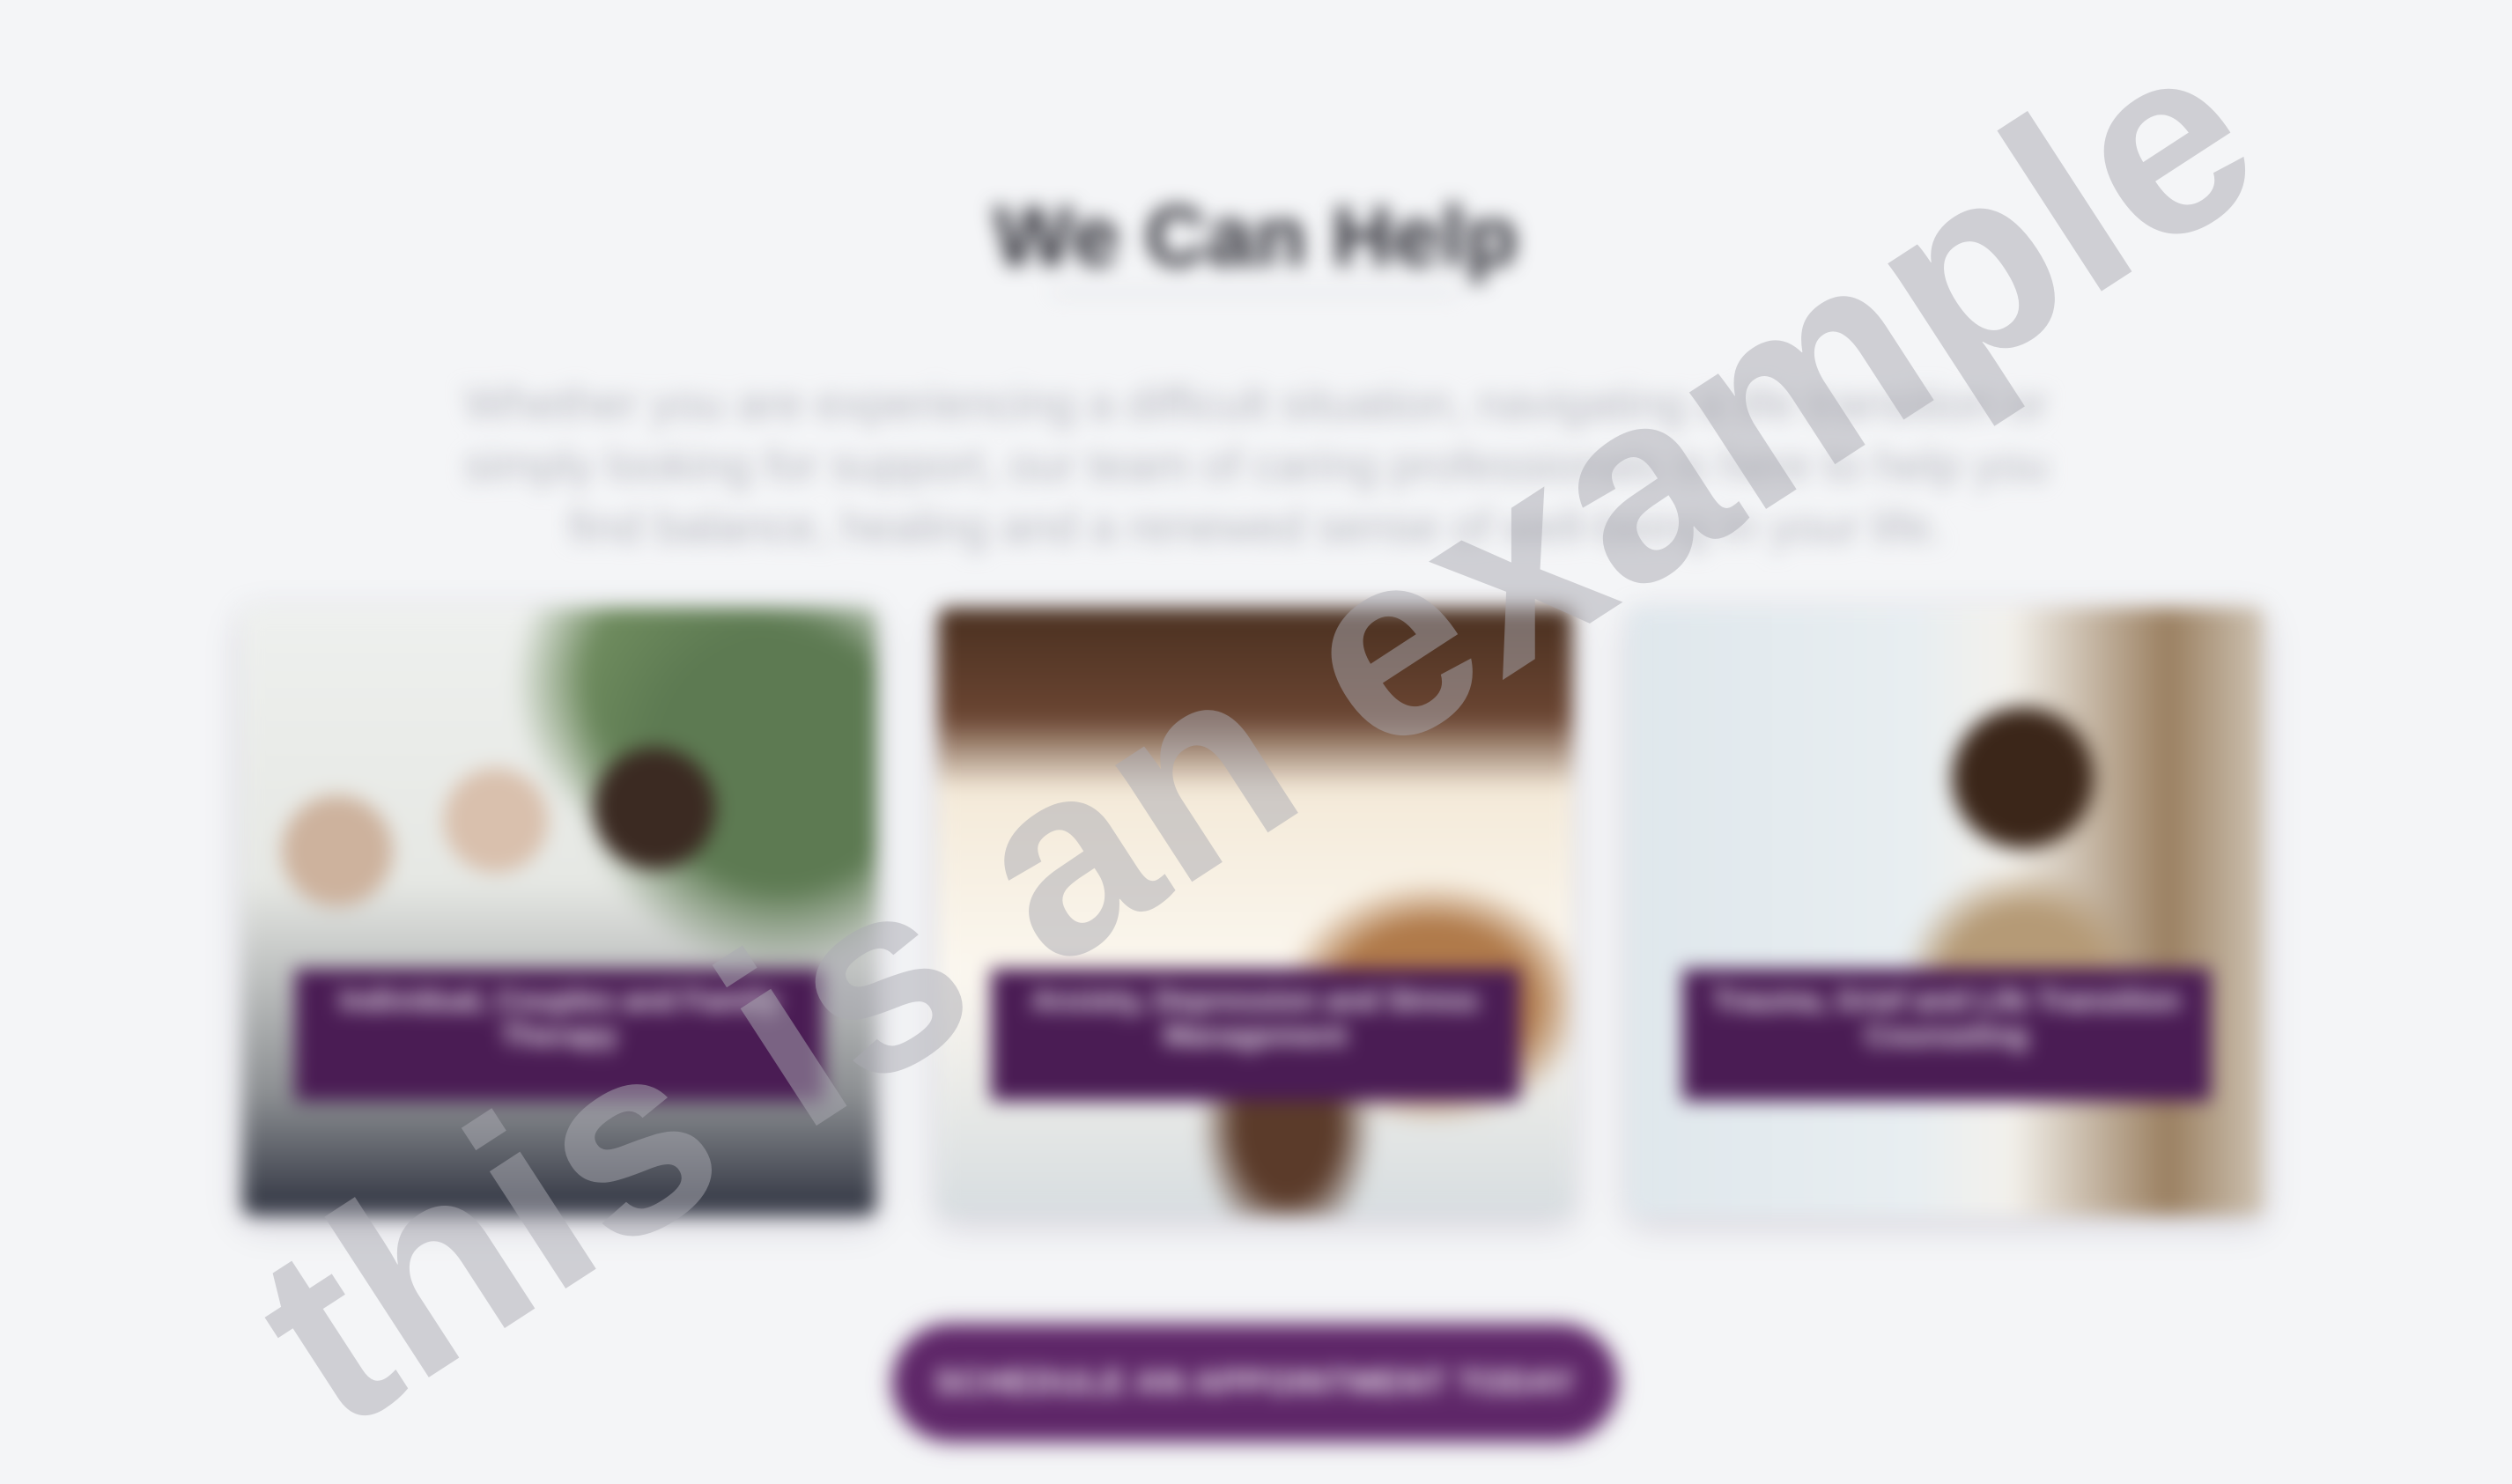 This screenshot has height=1484, width=2512. I want to click on schedule-appointment-button: SCHEDULE AN APPOINTMENT TODAY, so click(1255, 1382).